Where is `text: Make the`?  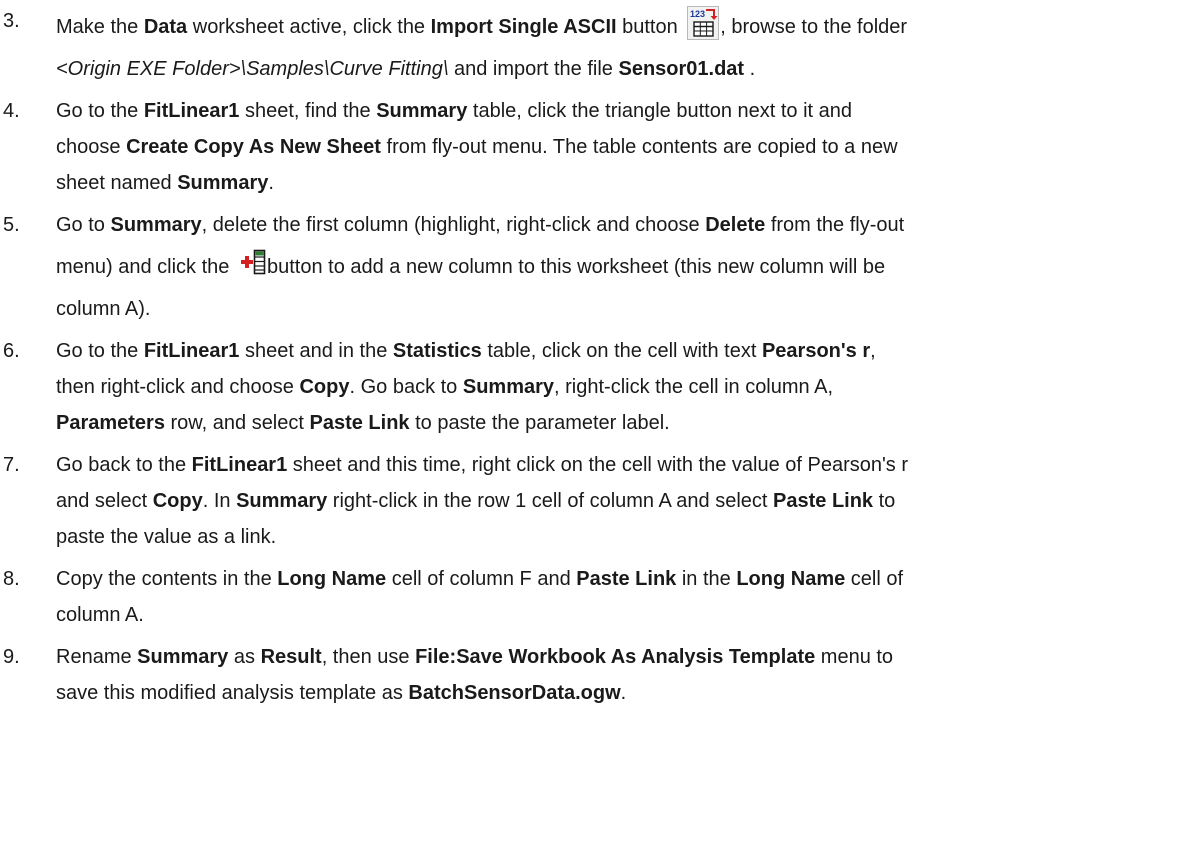
text: Make the is located at coordinates (100, 27).